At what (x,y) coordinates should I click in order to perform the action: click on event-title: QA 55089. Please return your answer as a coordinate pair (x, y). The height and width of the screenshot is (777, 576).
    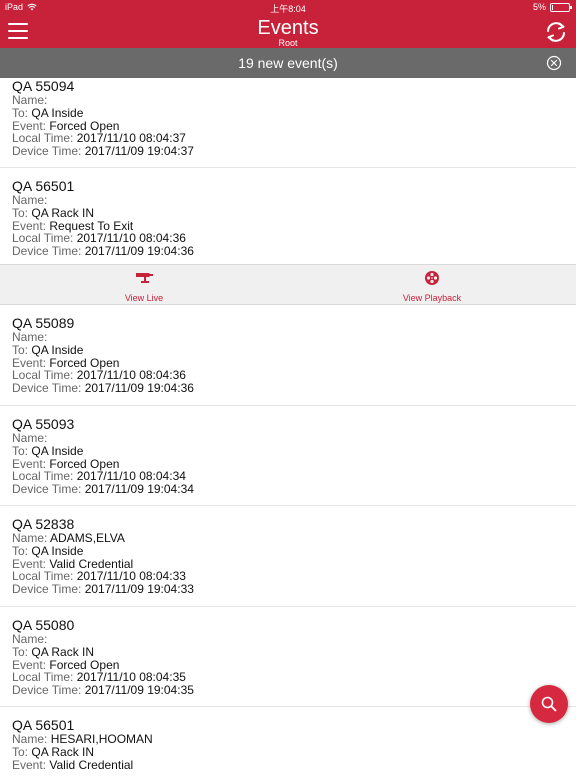
    Looking at the image, I should click on (43, 323).